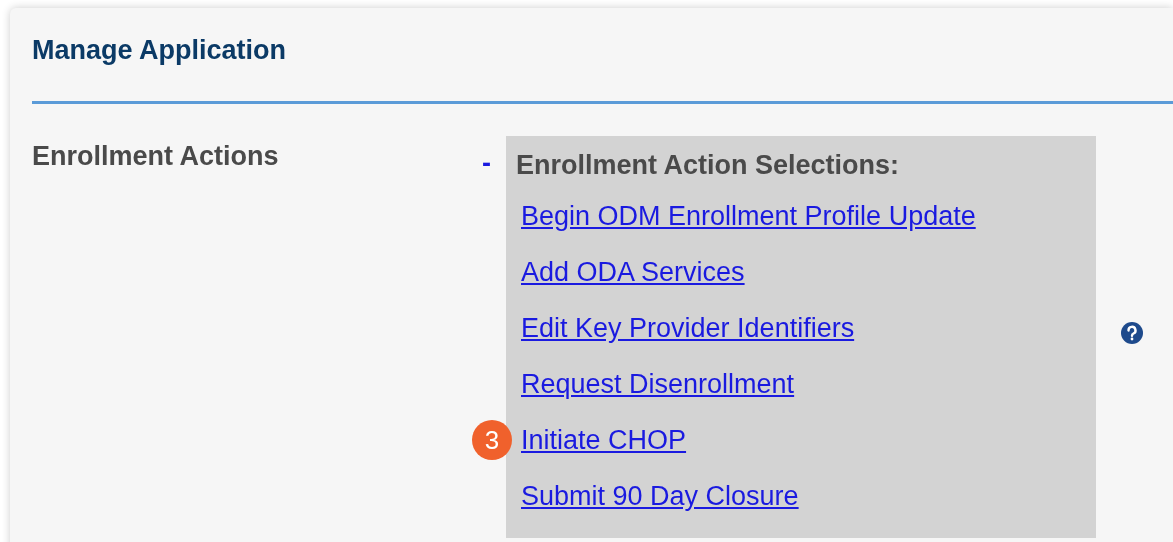 The height and width of the screenshot is (542, 1173). I want to click on panel-title: Manage Application, so click(159, 50).